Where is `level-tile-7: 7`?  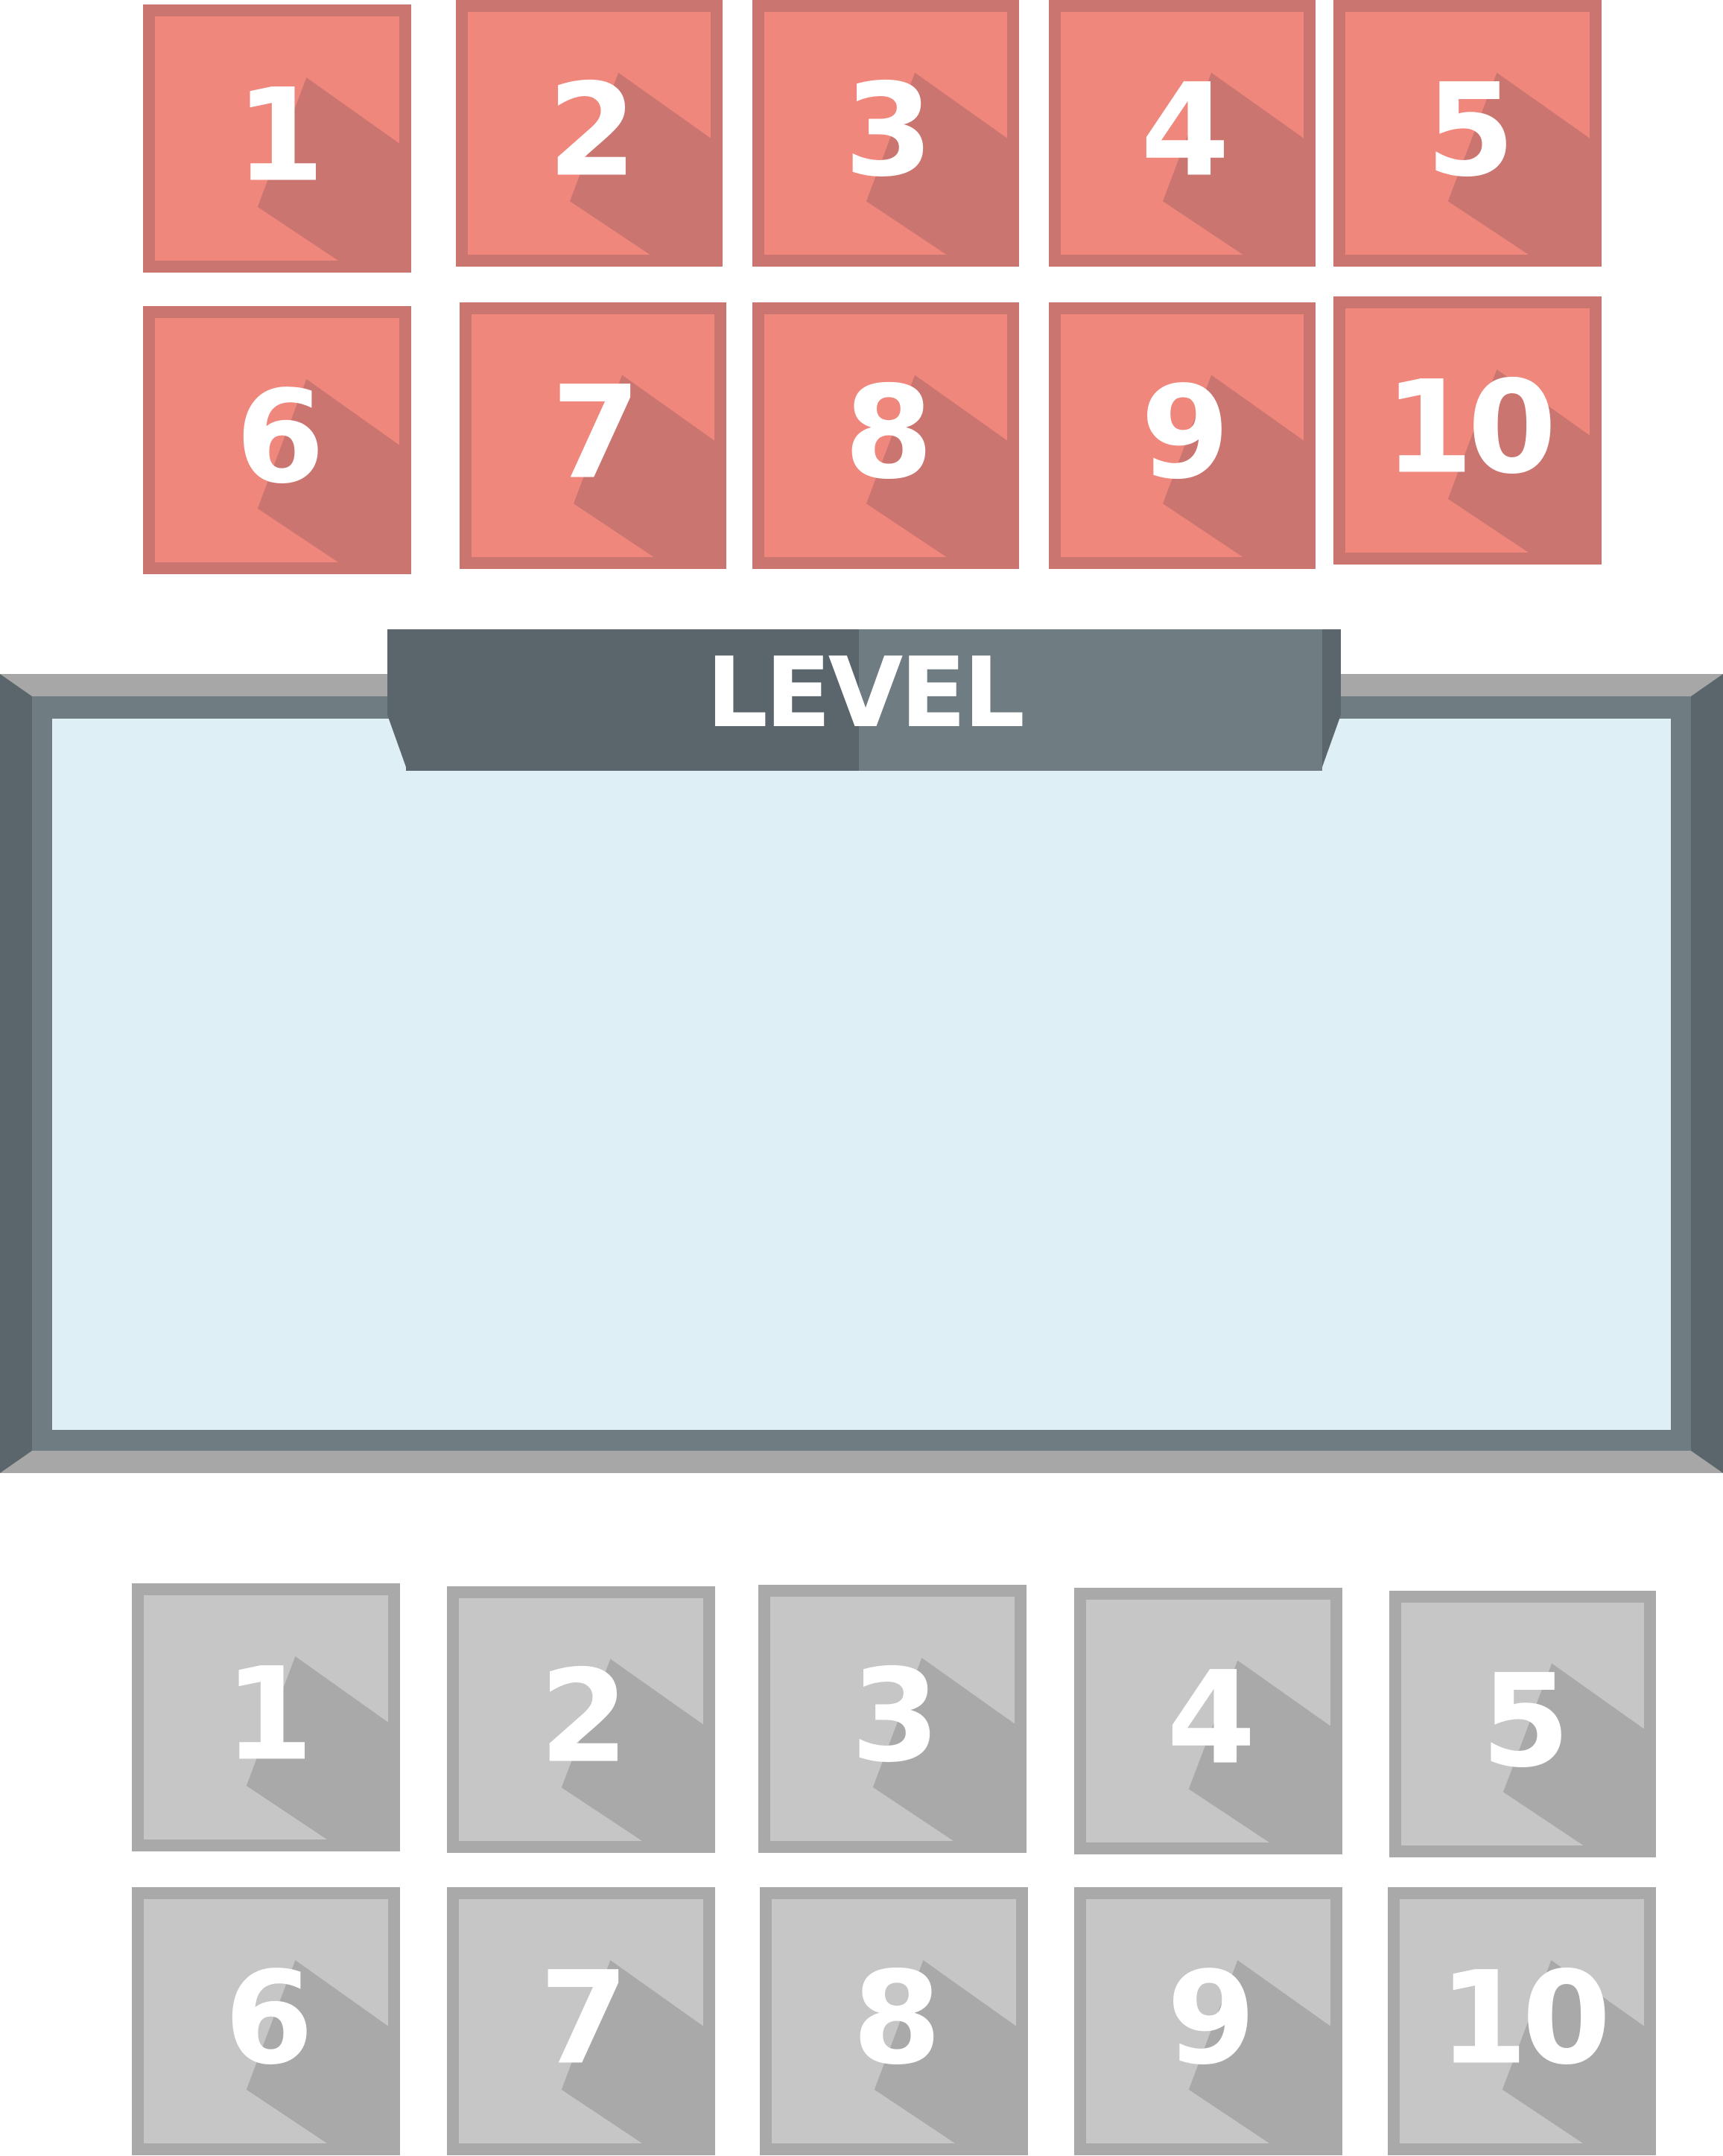 level-tile-7: 7 is located at coordinates (593, 435).